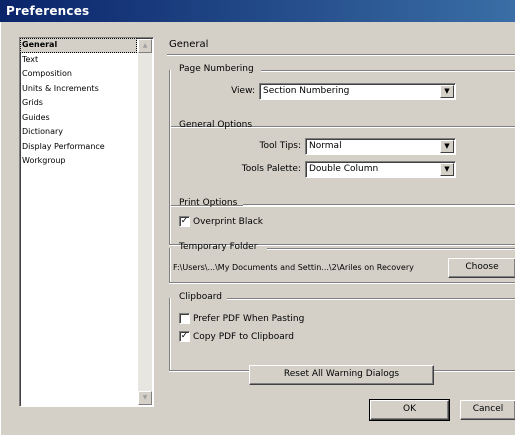 This screenshot has width=515, height=435. I want to click on ok-button: OK, so click(409, 410).